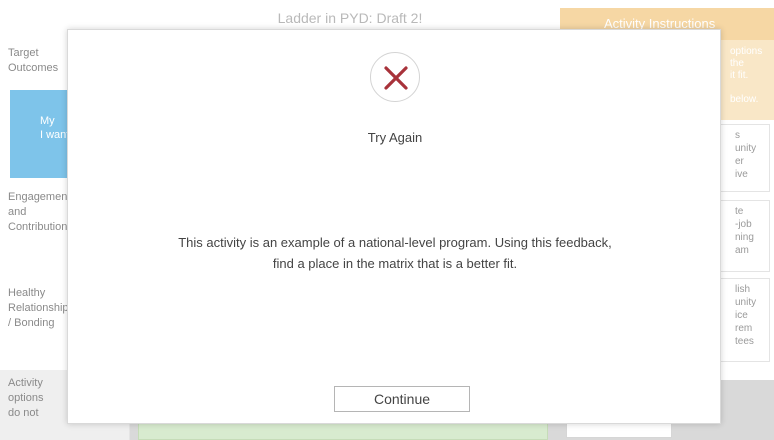 This screenshot has height=440, width=774. What do you see at coordinates (402, 399) in the screenshot?
I see `continue-button: Continue` at bounding box center [402, 399].